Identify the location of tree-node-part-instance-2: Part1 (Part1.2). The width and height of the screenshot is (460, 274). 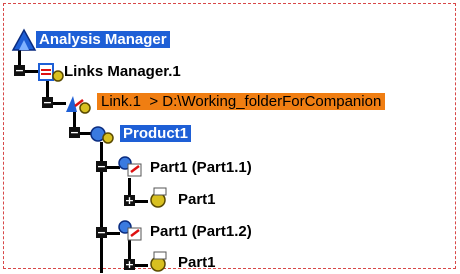
(201, 232).